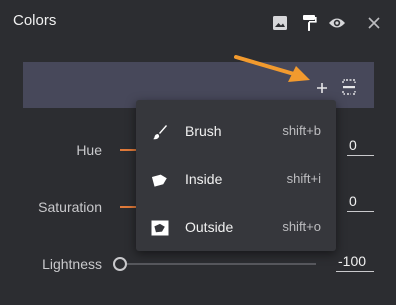 The width and height of the screenshot is (396, 305). Describe the element at coordinates (203, 131) in the screenshot. I see `menu-item-label: Brush` at that location.